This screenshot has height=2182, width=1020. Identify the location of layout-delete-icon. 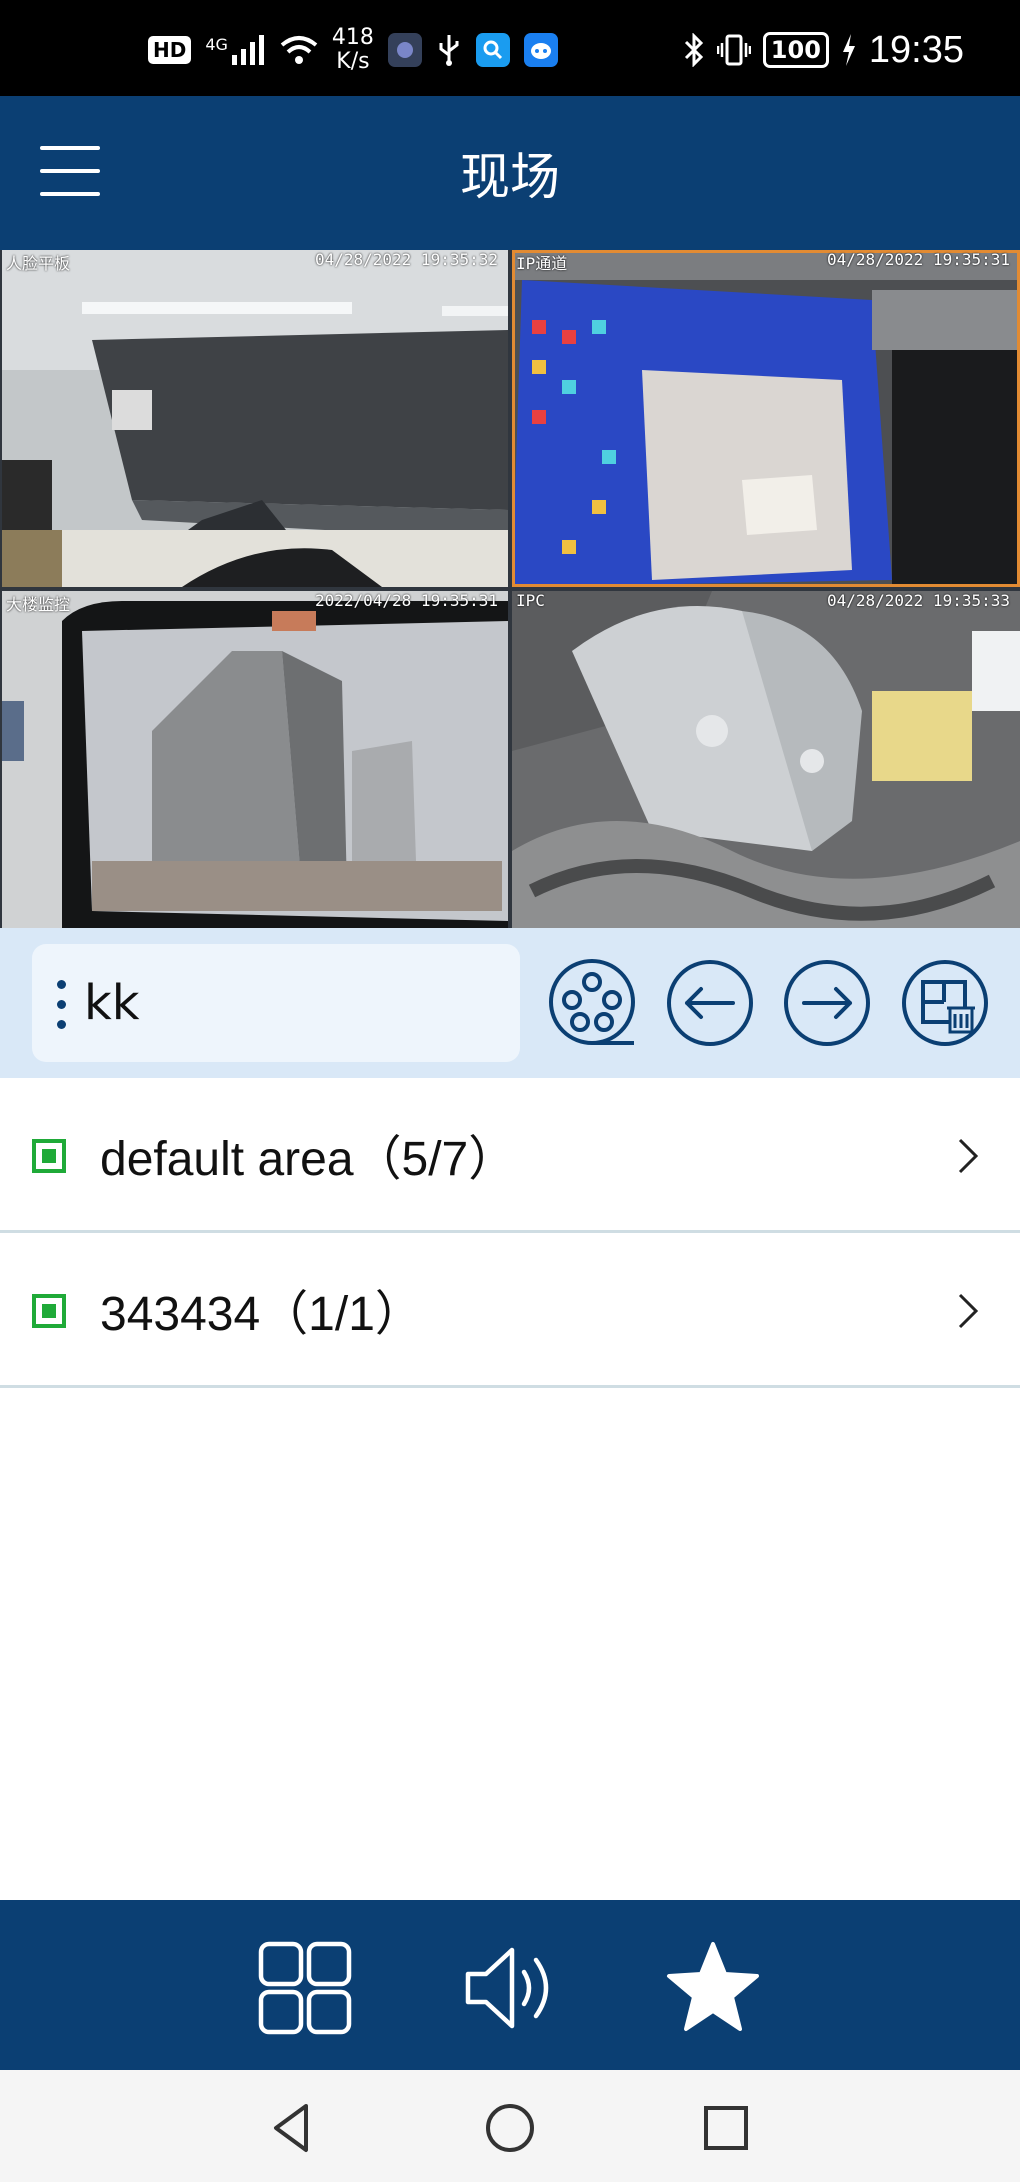
(945, 1003).